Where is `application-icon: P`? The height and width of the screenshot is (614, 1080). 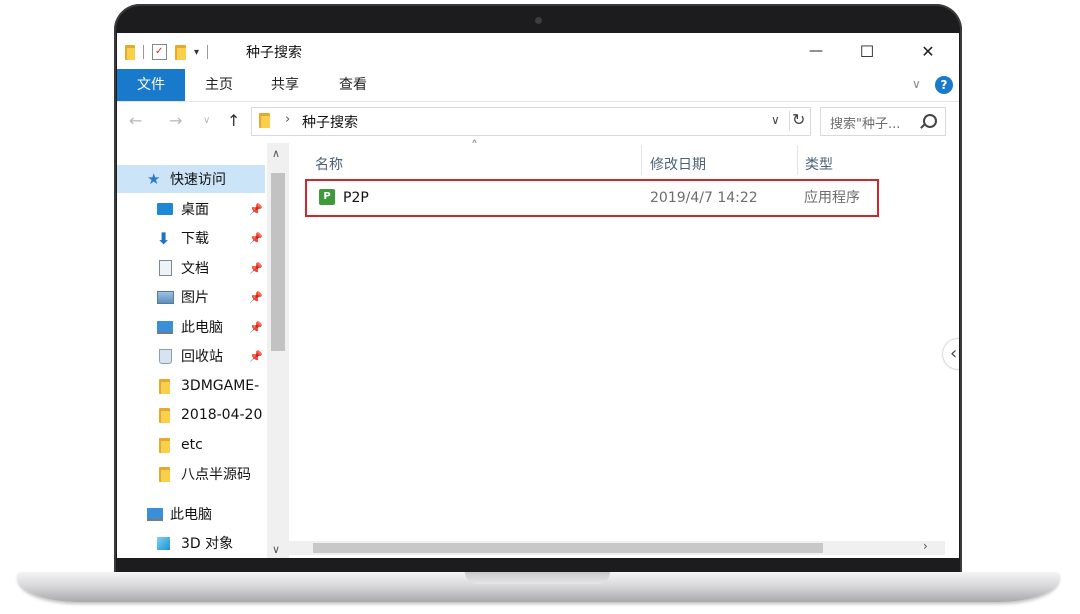
application-icon: P is located at coordinates (327, 197).